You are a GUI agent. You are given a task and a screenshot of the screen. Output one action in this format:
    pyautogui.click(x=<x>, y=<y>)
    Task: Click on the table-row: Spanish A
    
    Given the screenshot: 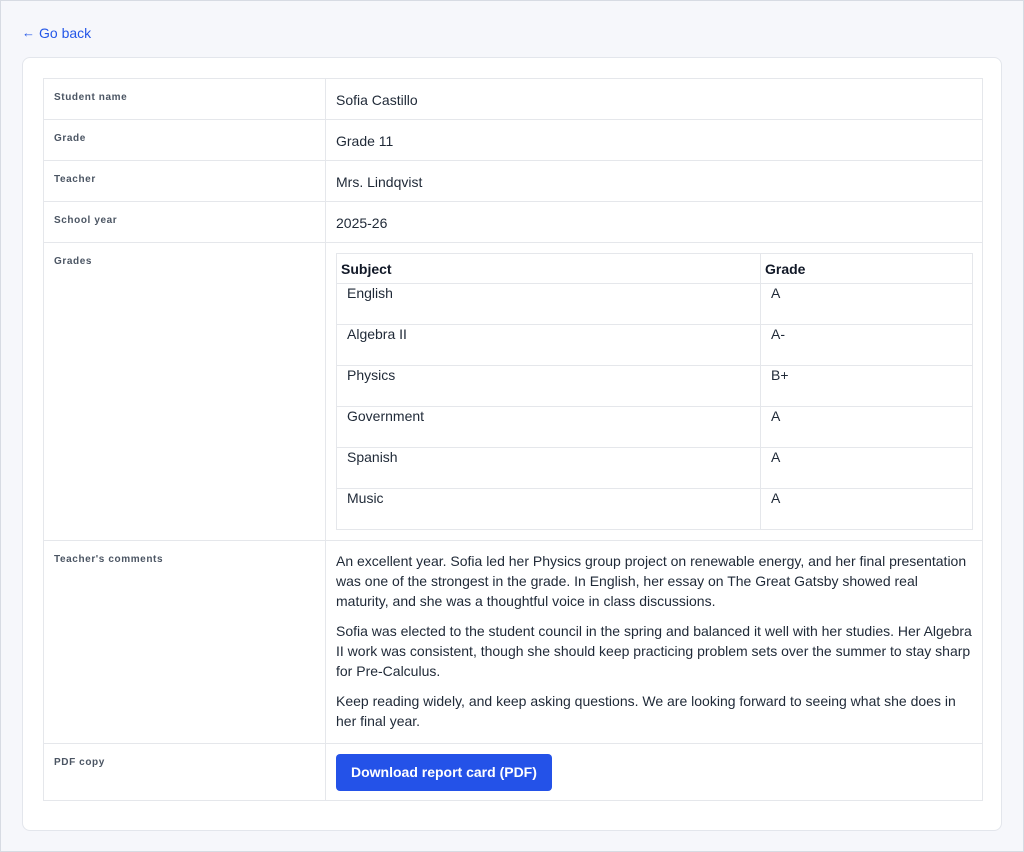 What is the action you would take?
    pyautogui.click(x=654, y=468)
    